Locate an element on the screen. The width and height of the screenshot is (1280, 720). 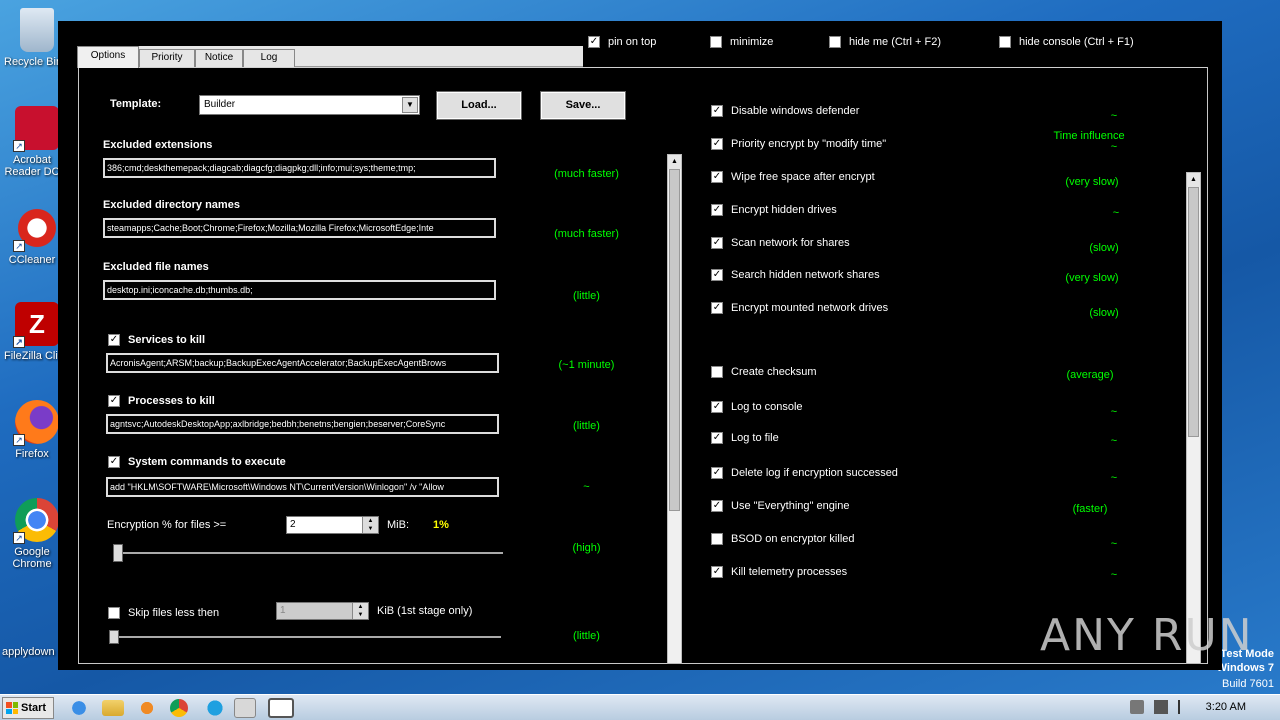
start-button: Start is located at coordinates (28, 708).